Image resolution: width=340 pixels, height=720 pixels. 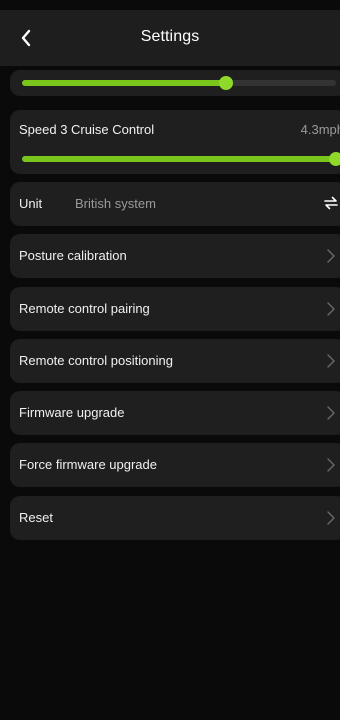 What do you see at coordinates (72, 412) in the screenshot?
I see `menu-item-label: Firmware upgrade` at bounding box center [72, 412].